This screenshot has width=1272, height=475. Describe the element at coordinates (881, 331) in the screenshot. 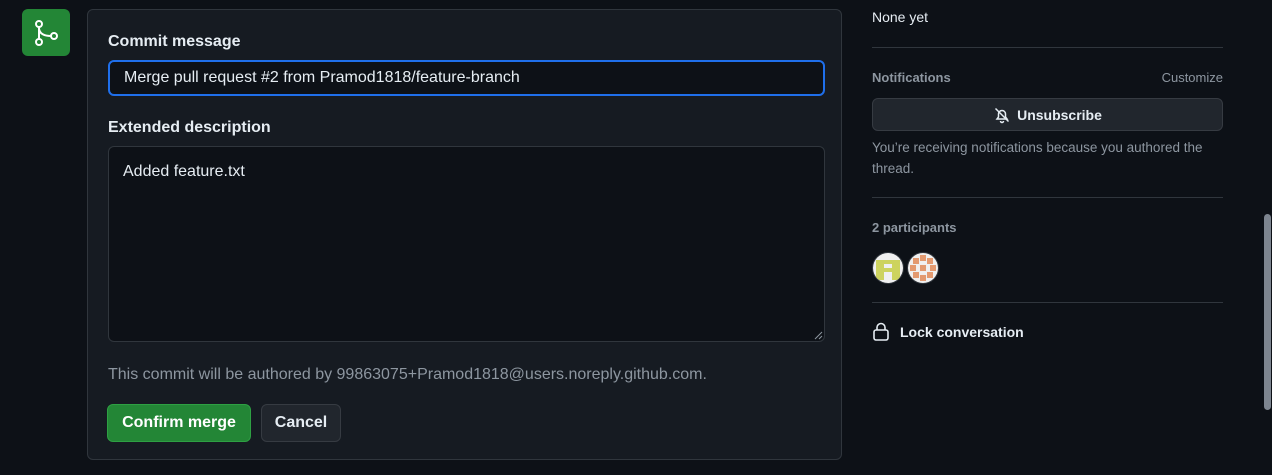

I see `lock-icon` at that location.